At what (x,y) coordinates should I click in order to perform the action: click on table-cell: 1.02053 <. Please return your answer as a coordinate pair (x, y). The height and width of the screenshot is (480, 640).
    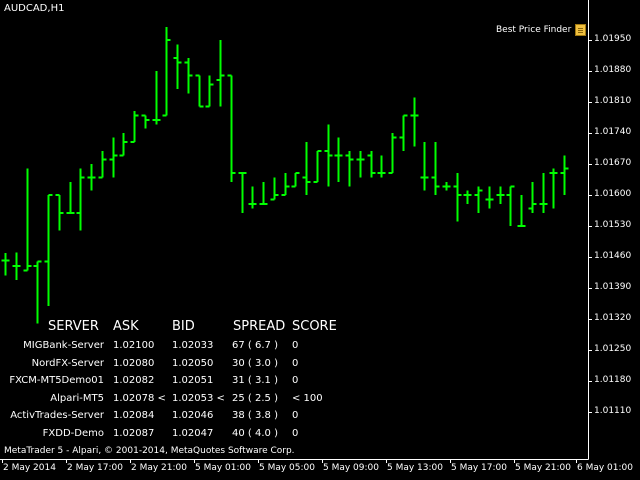
    Looking at the image, I should click on (198, 398).